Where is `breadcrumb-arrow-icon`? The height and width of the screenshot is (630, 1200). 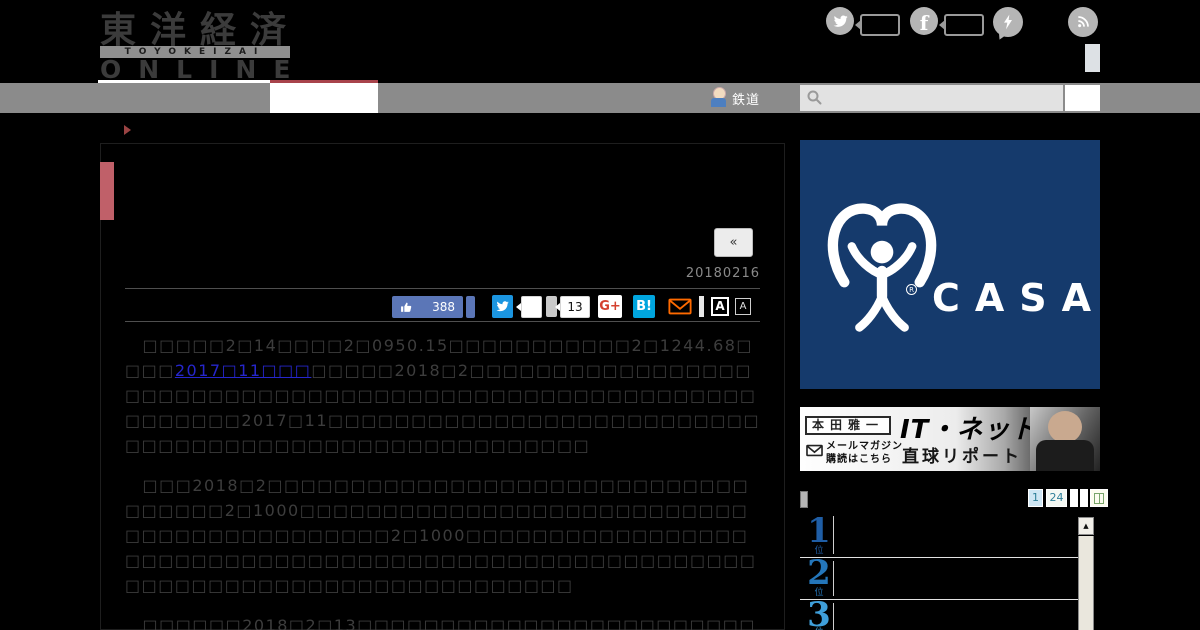 breadcrumb-arrow-icon is located at coordinates (127, 130).